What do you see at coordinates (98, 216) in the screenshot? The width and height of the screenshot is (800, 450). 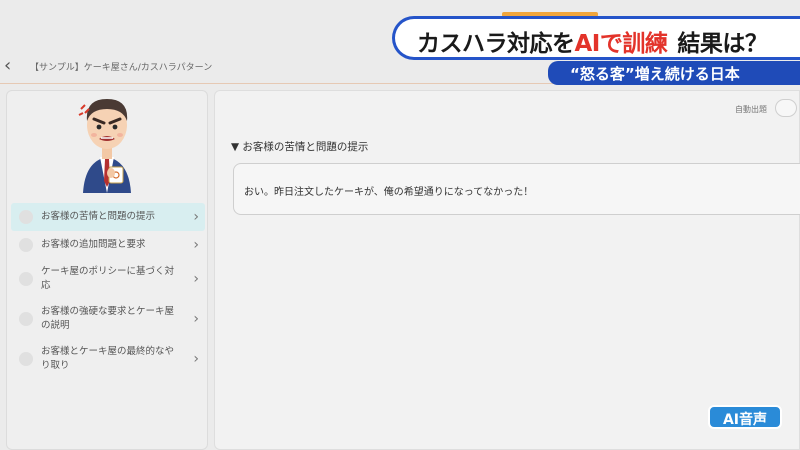 I see `step-label: お客様の苦情と問題の提示` at bounding box center [98, 216].